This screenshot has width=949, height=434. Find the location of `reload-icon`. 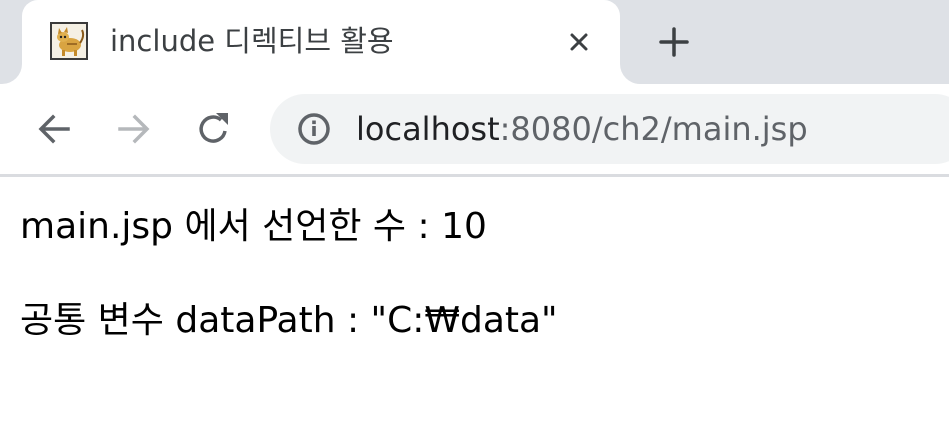

reload-icon is located at coordinates (214, 129).